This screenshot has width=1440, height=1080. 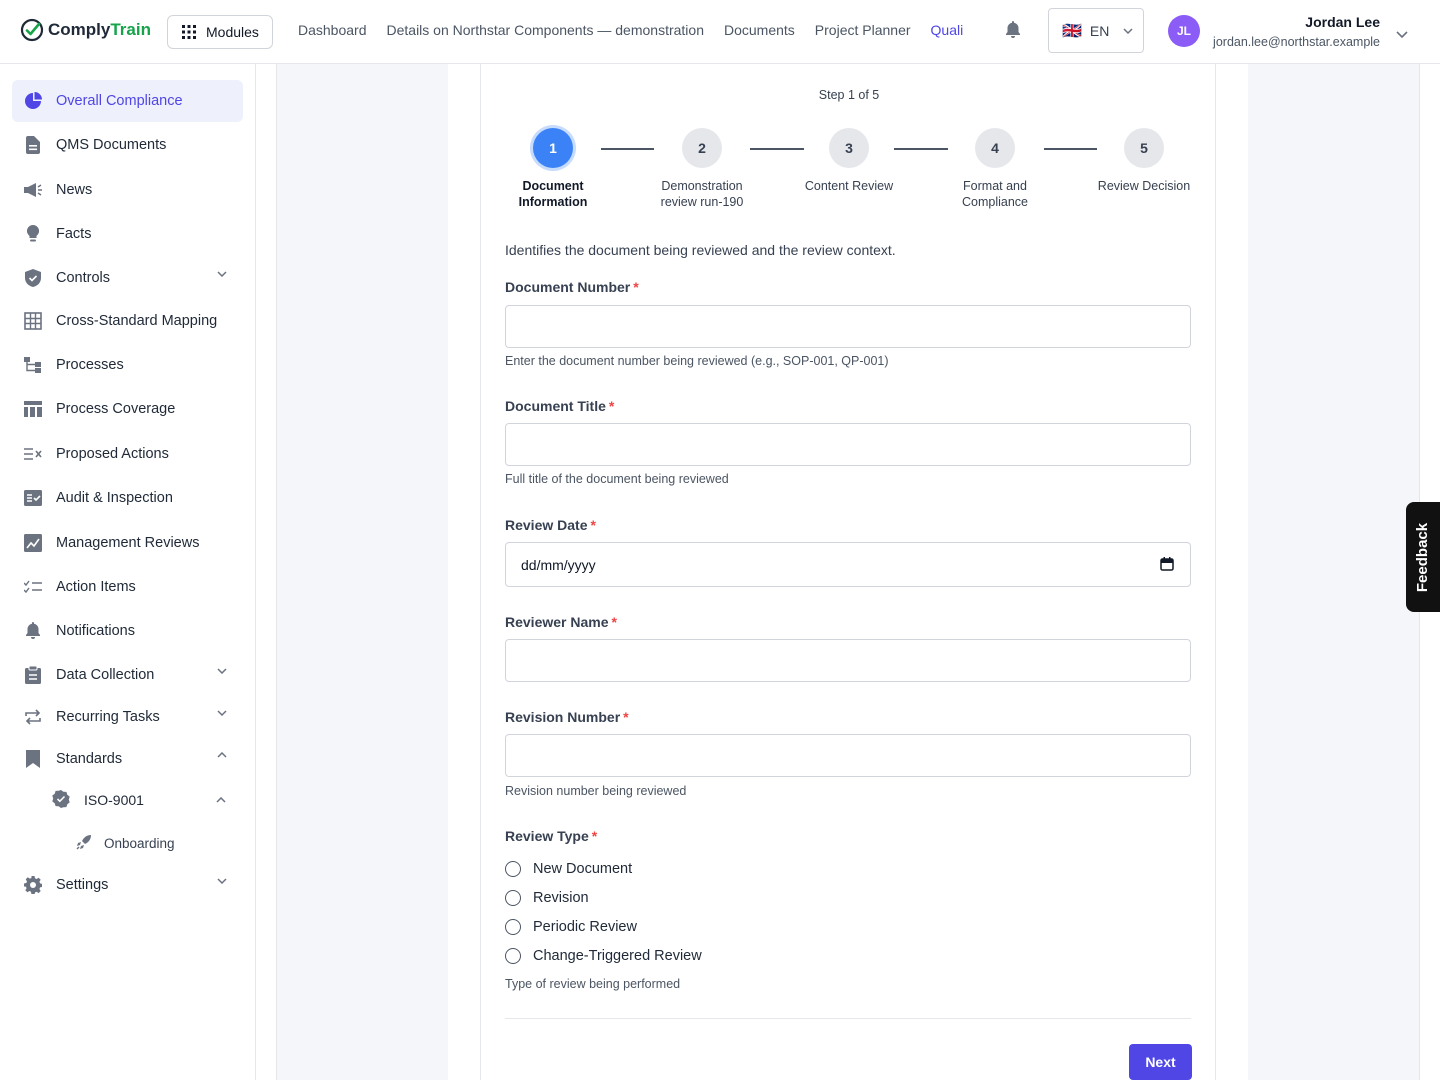 What do you see at coordinates (125, 843) in the screenshot?
I see `sidebar-item-onboarding: Onboarding` at bounding box center [125, 843].